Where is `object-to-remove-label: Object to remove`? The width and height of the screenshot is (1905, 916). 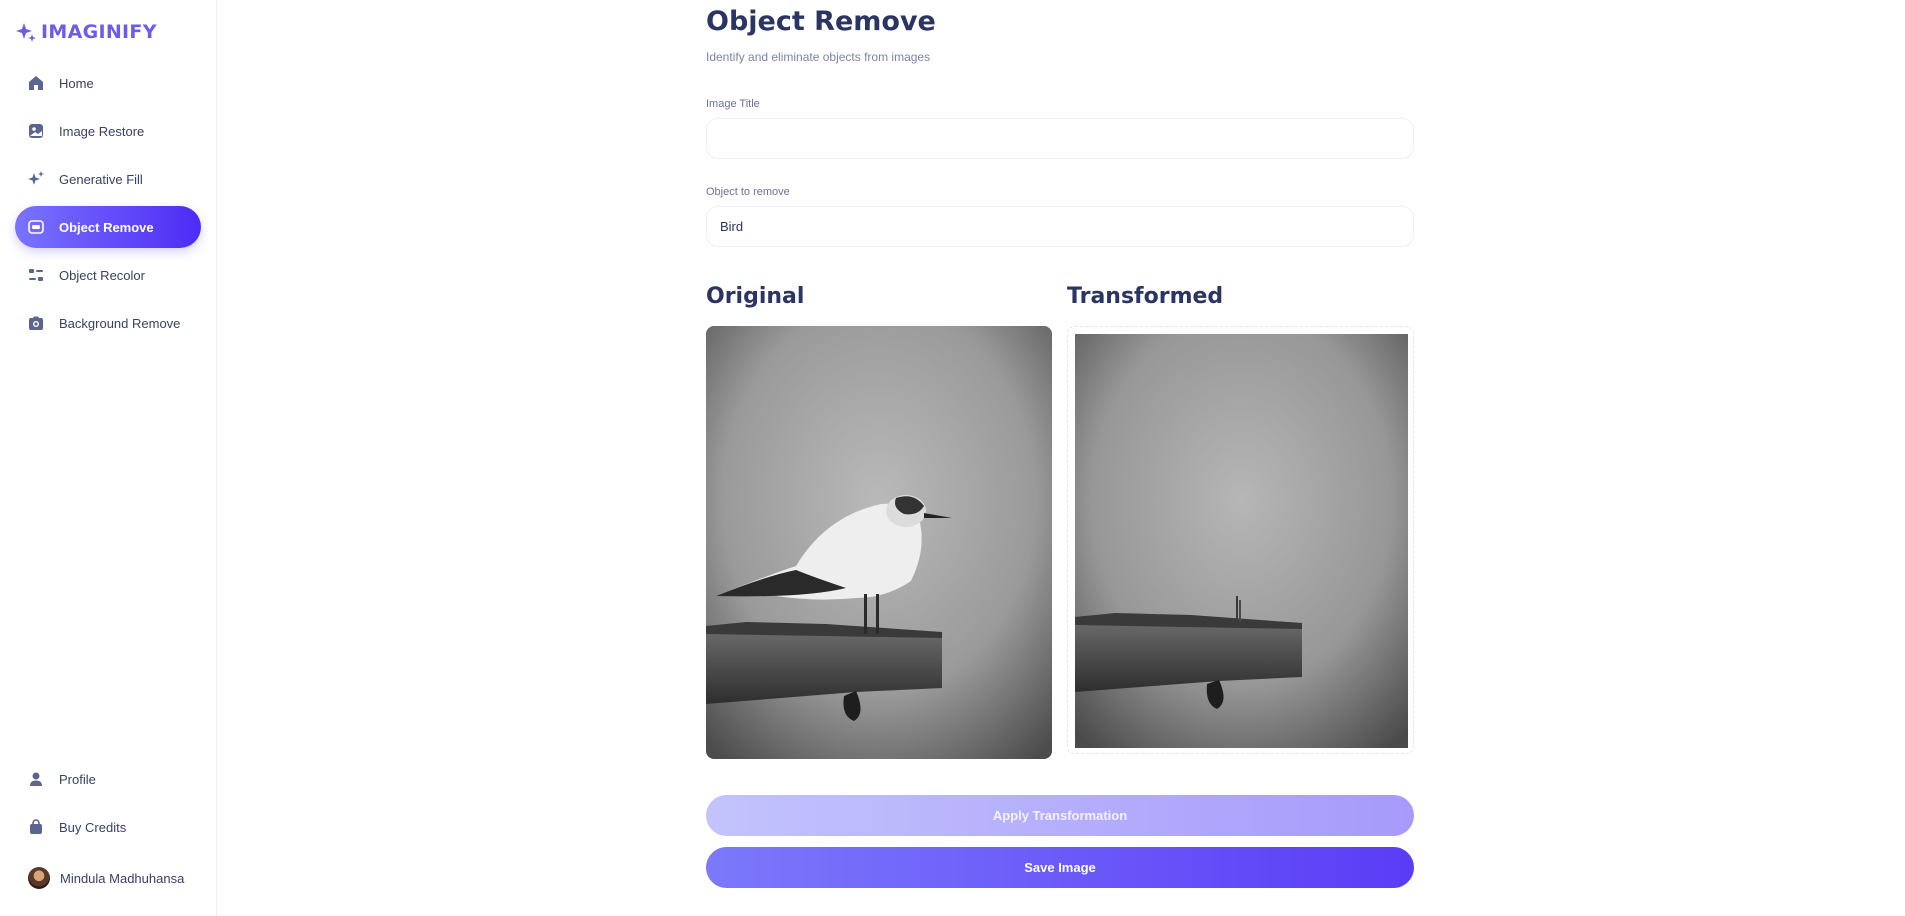 object-to-remove-label: Object to remove is located at coordinates (748, 192).